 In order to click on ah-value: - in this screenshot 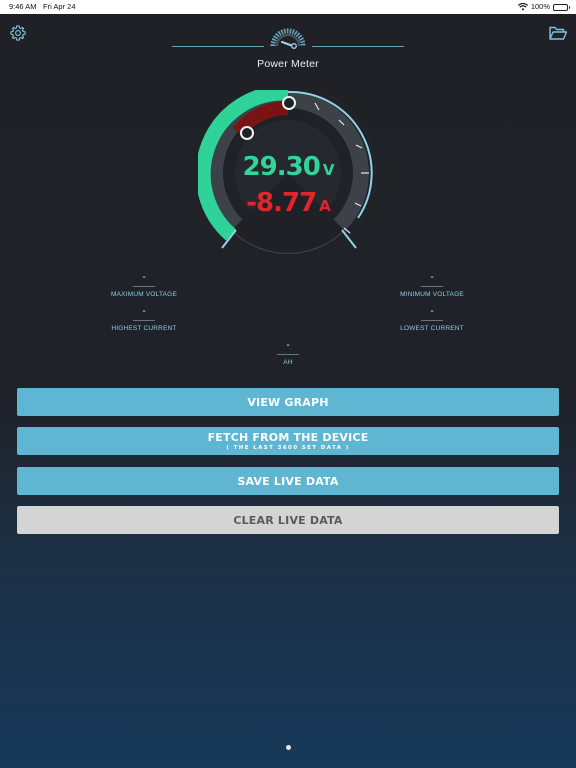, I will do `click(288, 345)`.